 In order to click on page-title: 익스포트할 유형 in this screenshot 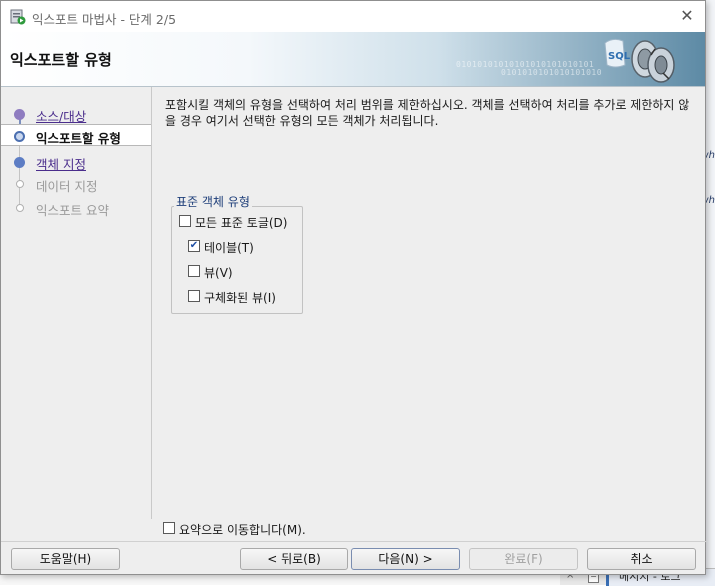, I will do `click(61, 60)`.